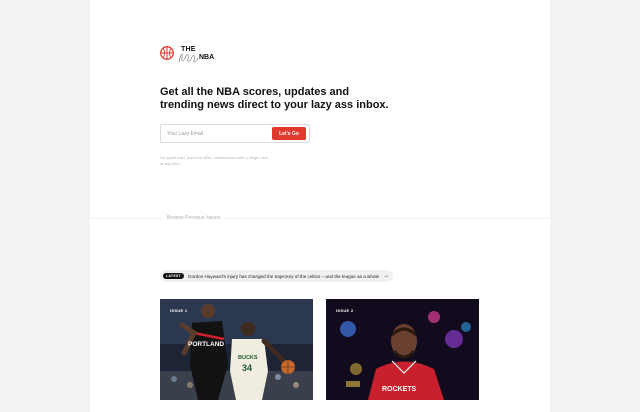 The image size is (640, 412). What do you see at coordinates (194, 218) in the screenshot?
I see `browse-previous-issues-label: Browse Previous Issues` at bounding box center [194, 218].